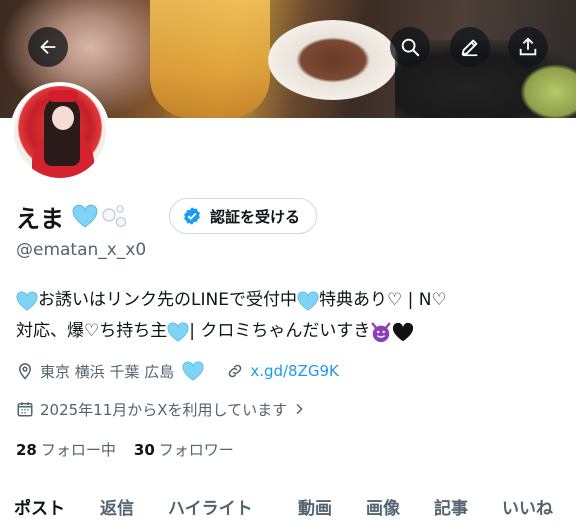 The height and width of the screenshot is (527, 576). I want to click on followers-count: 30, so click(144, 449).